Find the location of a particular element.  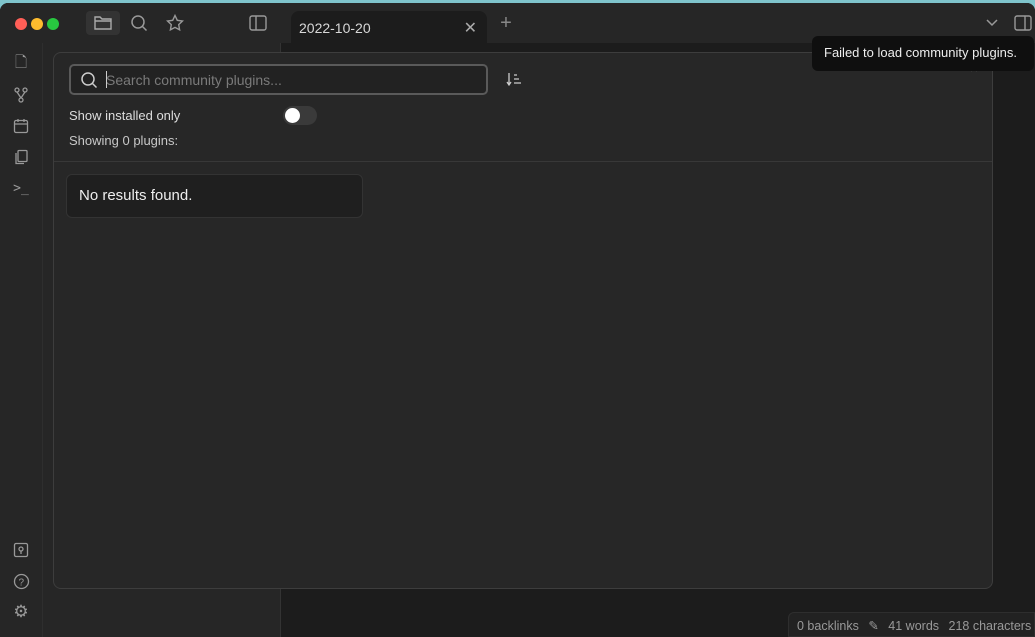

help-icon: ? is located at coordinates (21, 581).